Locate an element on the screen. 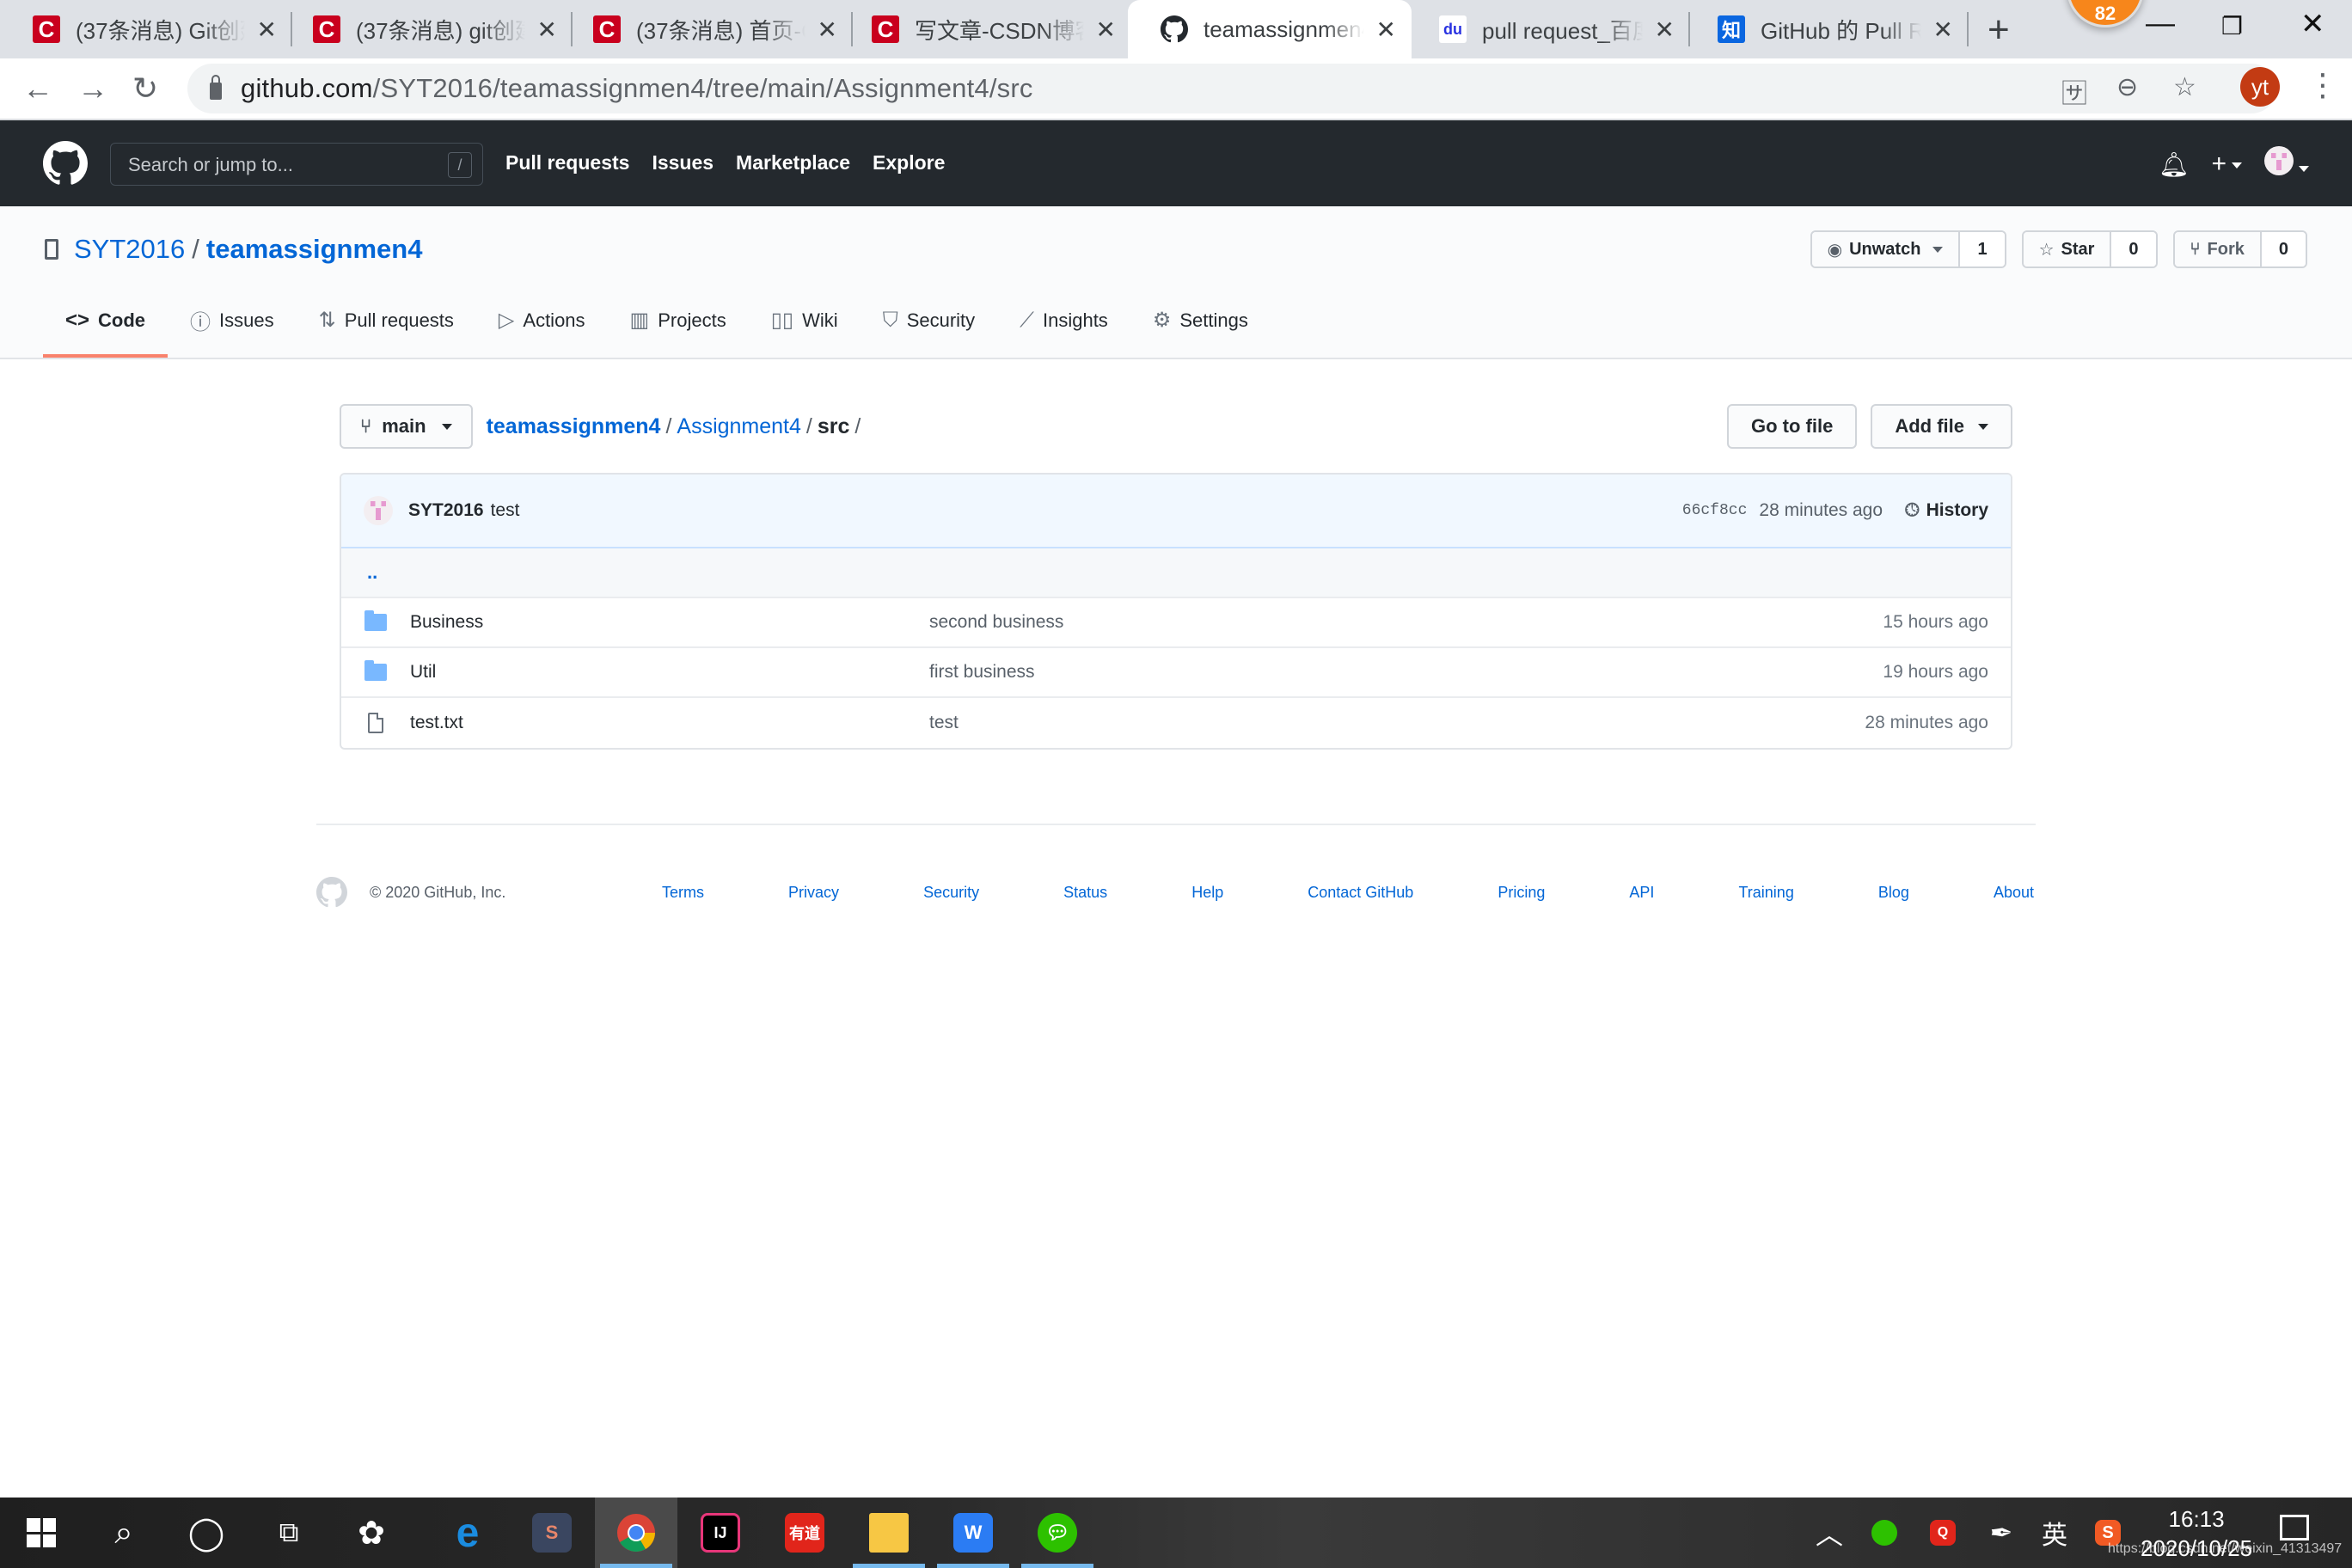 The image size is (2352, 1568). commit-message-link: first business is located at coordinates (1406, 672).